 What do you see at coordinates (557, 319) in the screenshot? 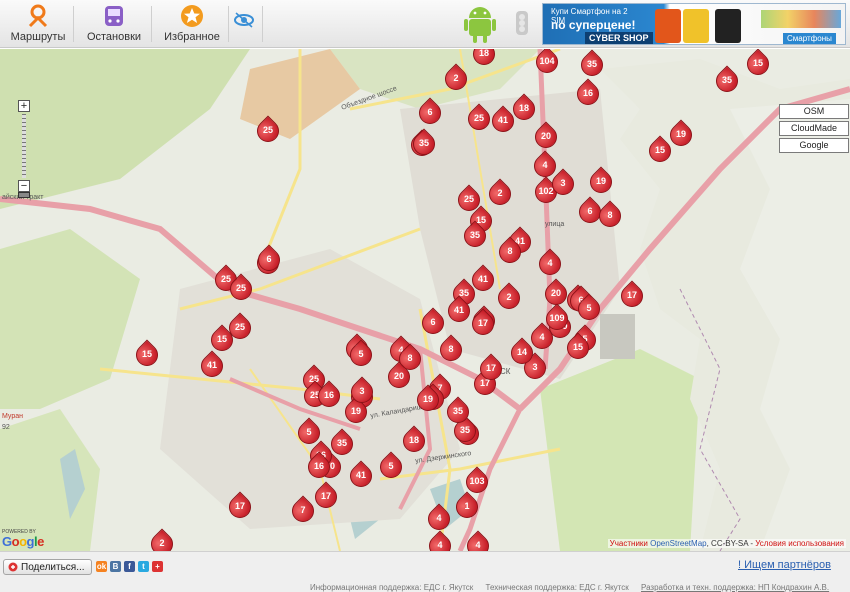
I see `bus-stop-marker: 109` at bounding box center [557, 319].